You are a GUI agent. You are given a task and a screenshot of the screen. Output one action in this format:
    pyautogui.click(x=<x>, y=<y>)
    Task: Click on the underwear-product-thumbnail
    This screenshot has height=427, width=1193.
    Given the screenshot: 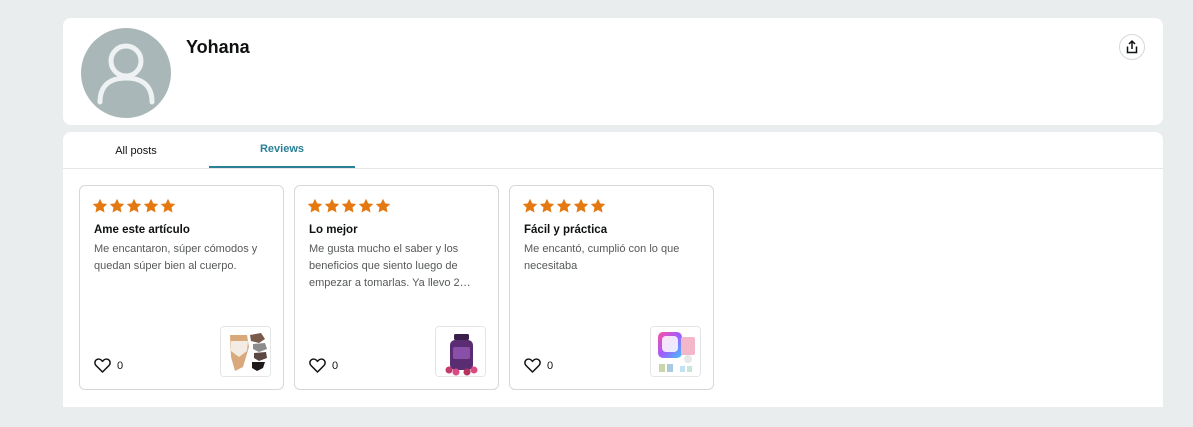 What is the action you would take?
    pyautogui.click(x=245, y=351)
    